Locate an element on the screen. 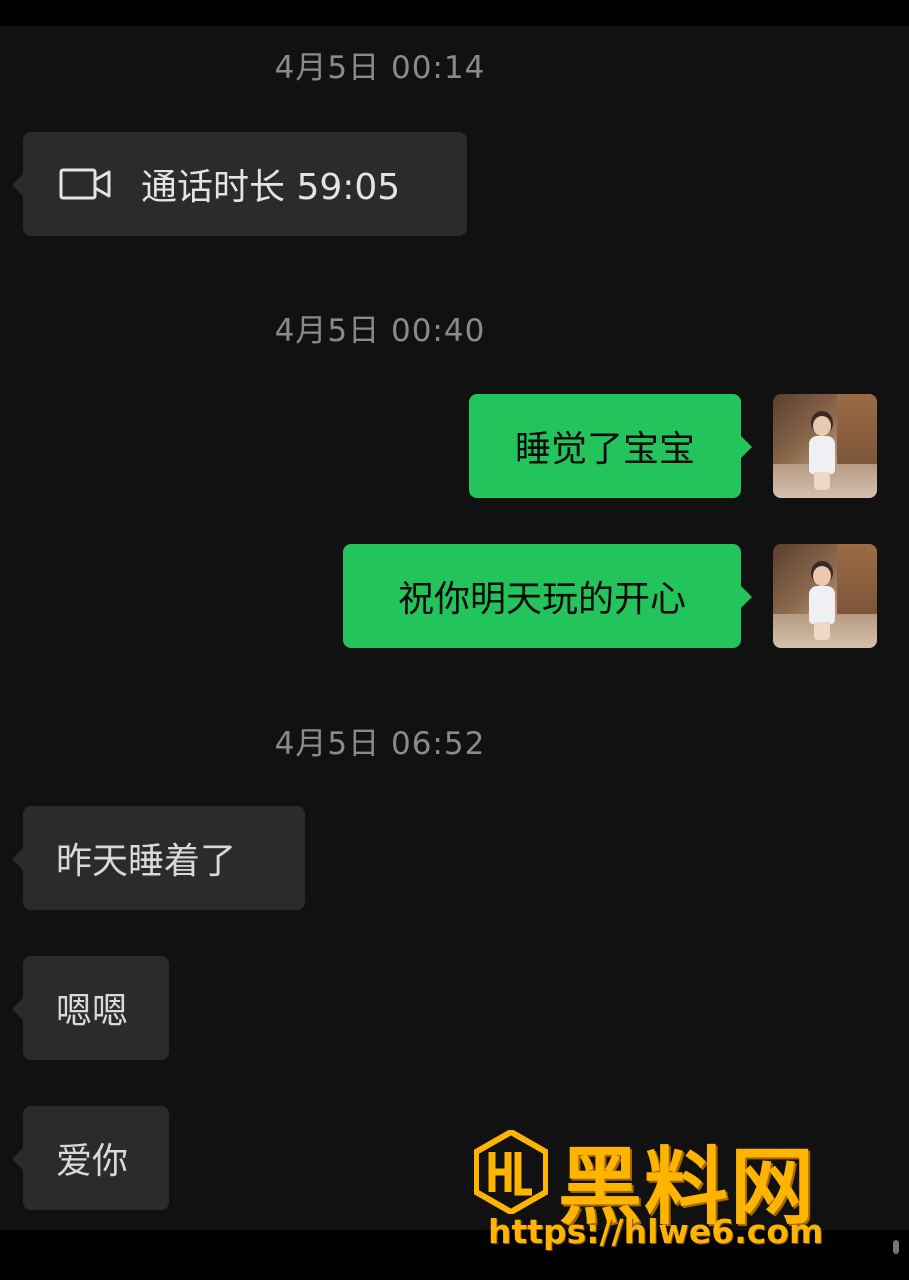 This screenshot has height=1280, width=909. message-text: 祝你明天玩的开心 is located at coordinates (541, 599).